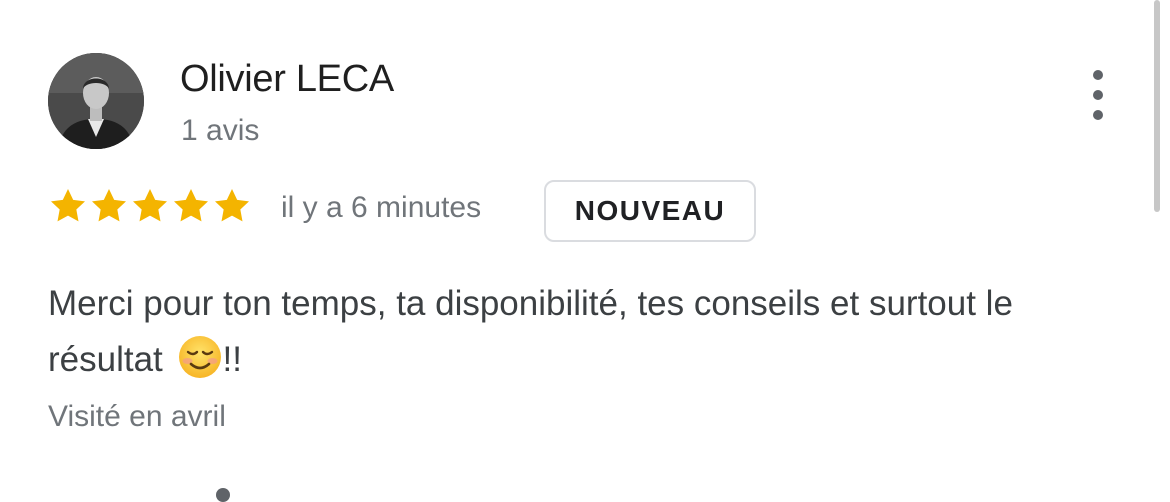 The width and height of the screenshot is (1170, 502). I want to click on reviewer-name: Olivier LECA, so click(287, 79).